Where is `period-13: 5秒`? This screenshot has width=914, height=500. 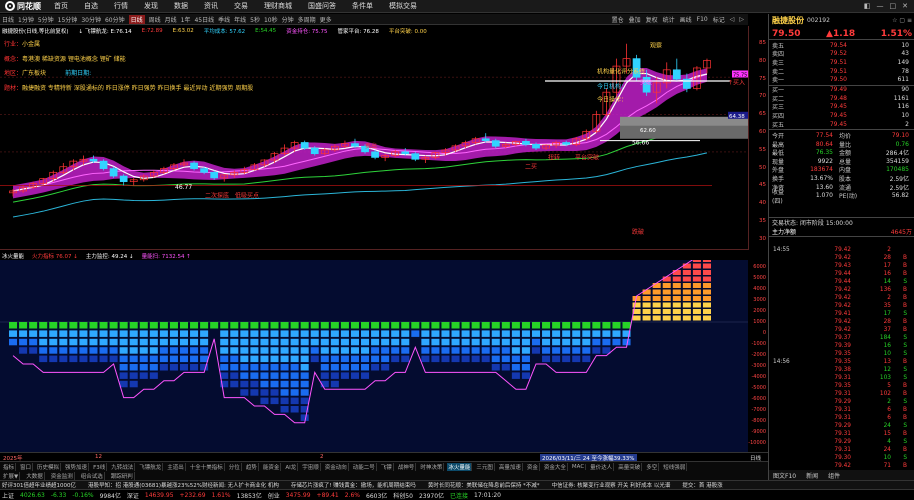
period-13: 5秒 is located at coordinates (255, 19).